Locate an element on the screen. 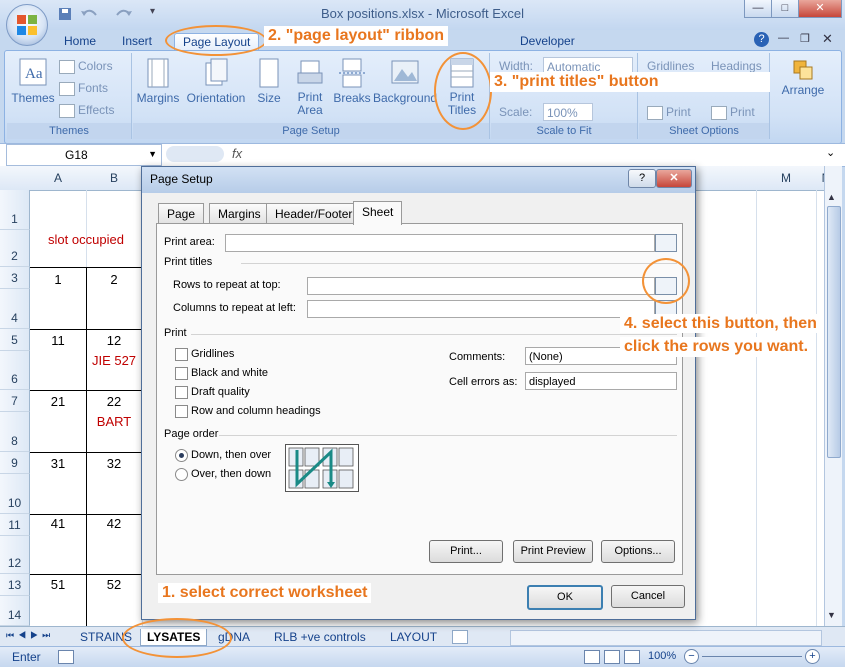 The image size is (845, 667). expand-formula-bar-icon: ⌄ is located at coordinates (830, 152).